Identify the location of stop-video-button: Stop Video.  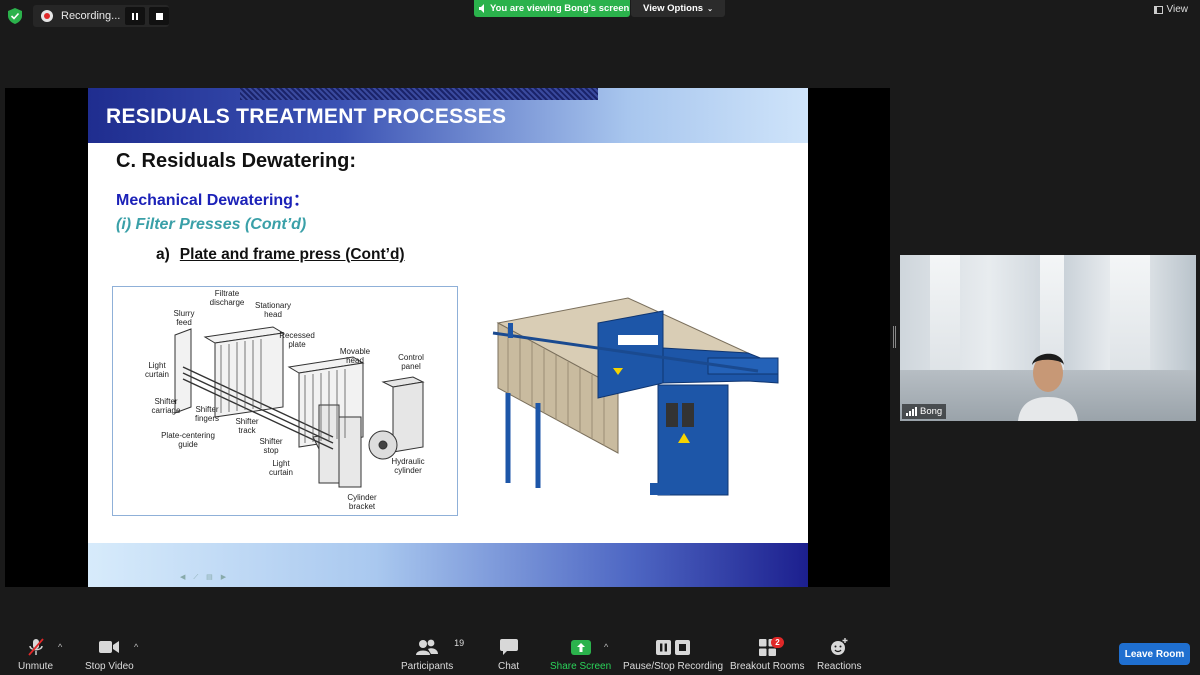
(109, 655).